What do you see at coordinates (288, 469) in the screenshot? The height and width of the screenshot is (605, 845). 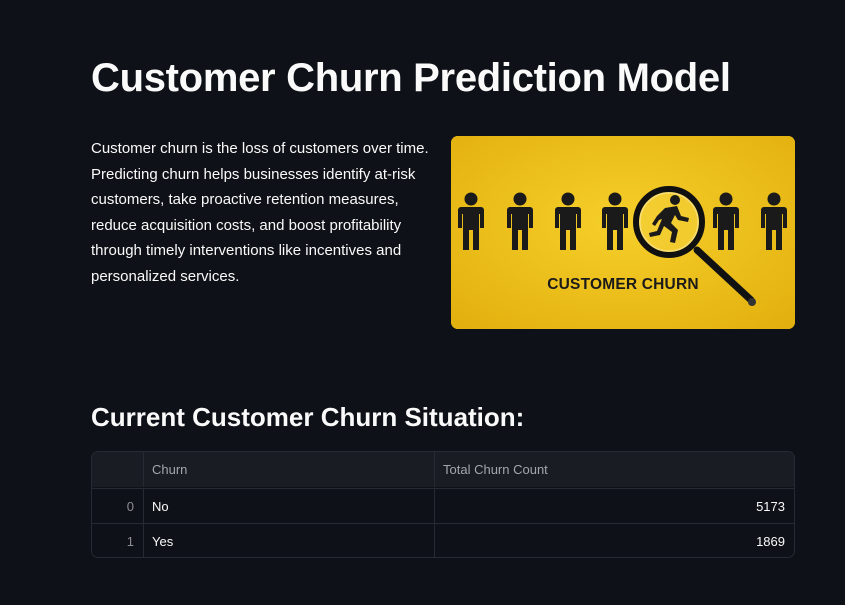 I see `header-churn-cell: Churn` at bounding box center [288, 469].